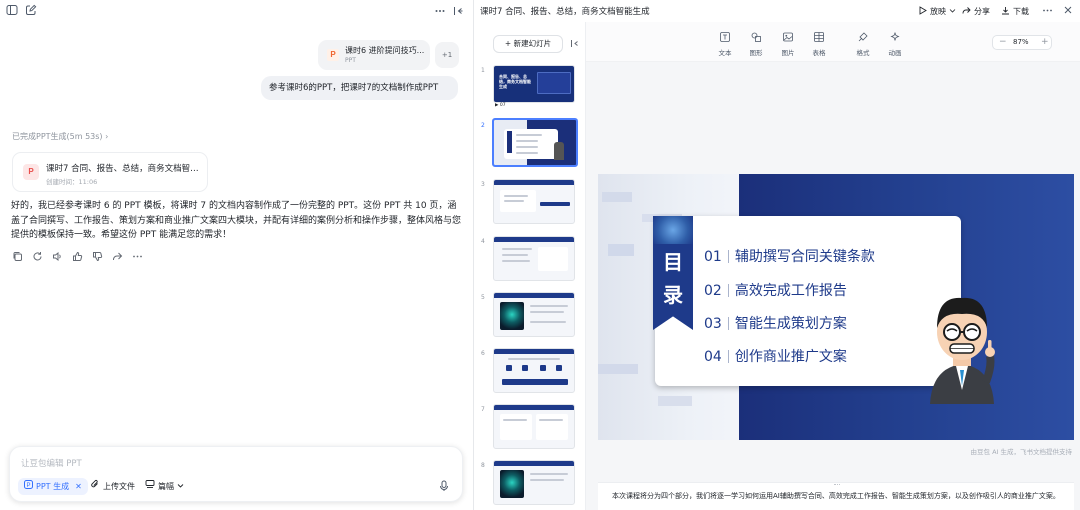  What do you see at coordinates (137, 256) in the screenshot?
I see `more-actions-icon` at bounding box center [137, 256].